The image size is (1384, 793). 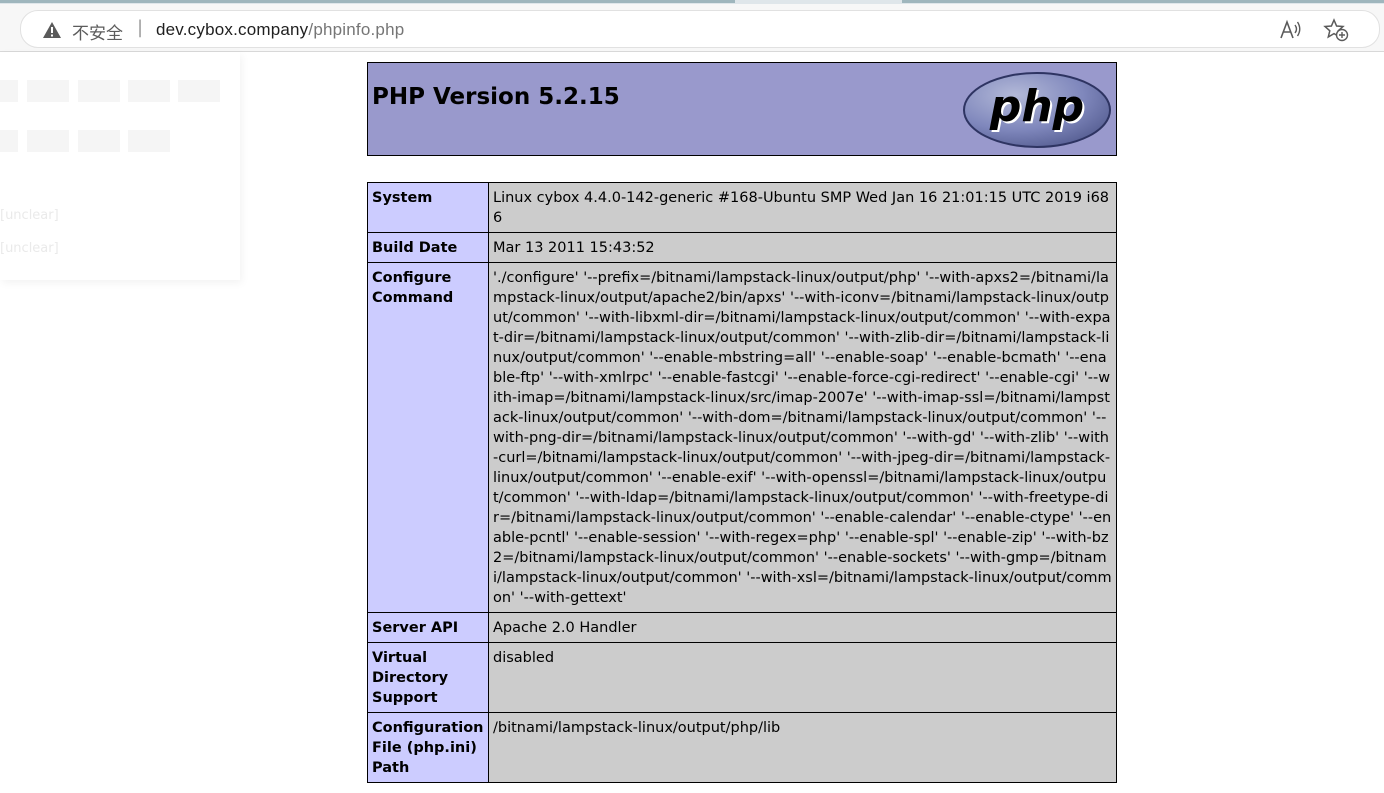 I want to click on row-key: Virtual Directory Support, so click(x=428, y=677).